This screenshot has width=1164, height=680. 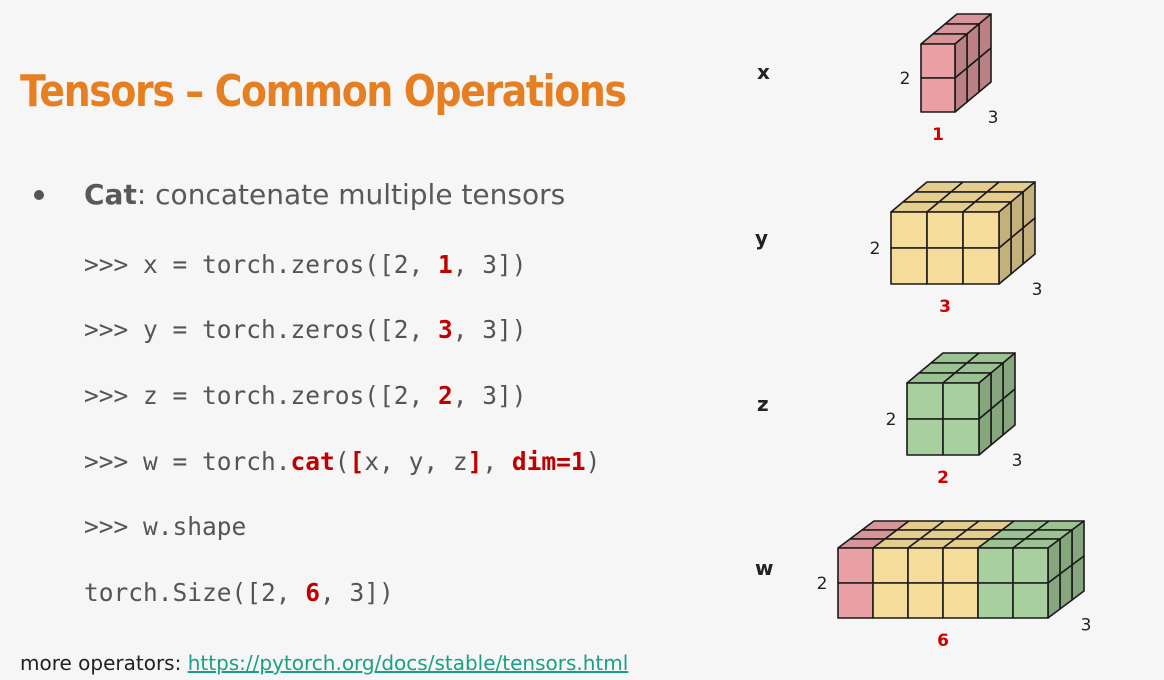 What do you see at coordinates (943, 641) in the screenshot?
I see `tensor-w-dim1-label: 6` at bounding box center [943, 641].